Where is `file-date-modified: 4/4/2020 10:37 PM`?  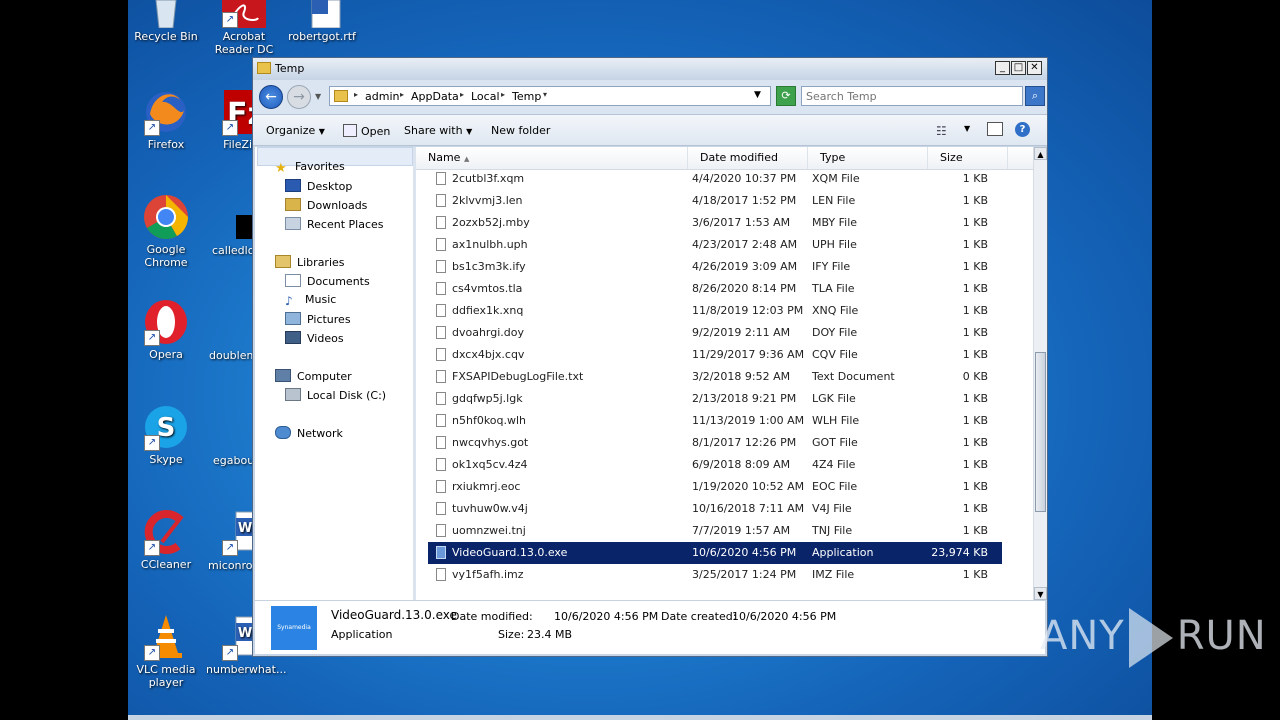 file-date-modified: 4/4/2020 10:37 PM is located at coordinates (744, 178).